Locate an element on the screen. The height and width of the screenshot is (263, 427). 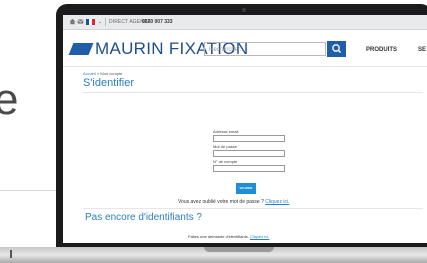
password-field is located at coordinates (249, 153).